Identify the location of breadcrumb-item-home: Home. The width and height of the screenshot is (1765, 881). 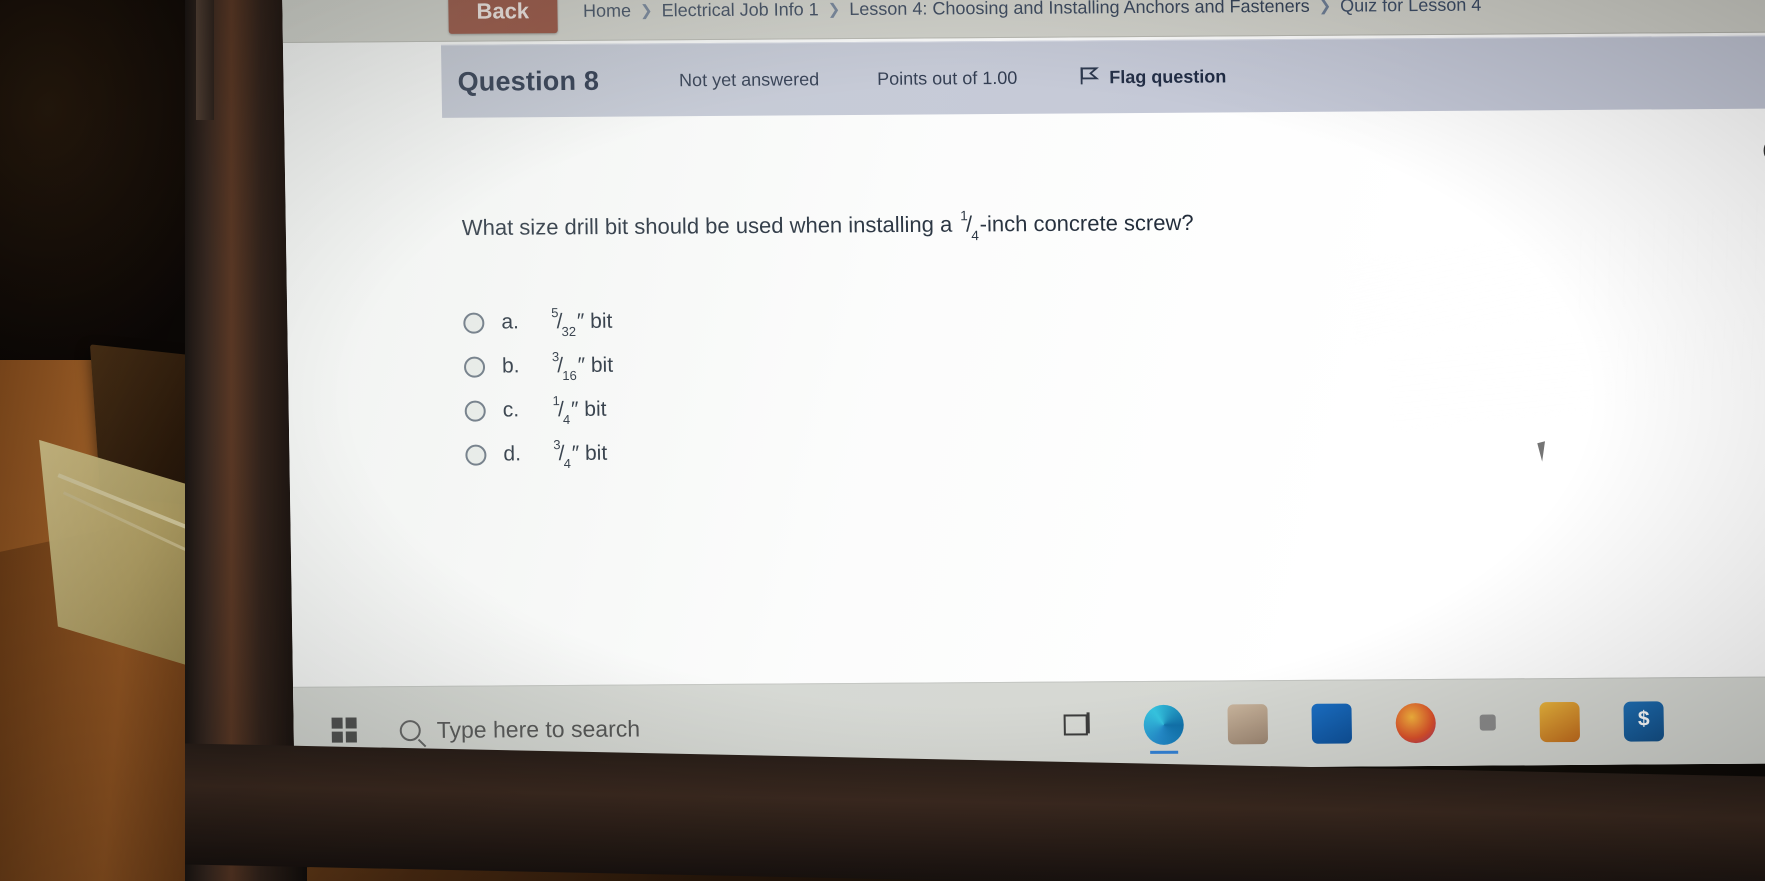
(607, 10).